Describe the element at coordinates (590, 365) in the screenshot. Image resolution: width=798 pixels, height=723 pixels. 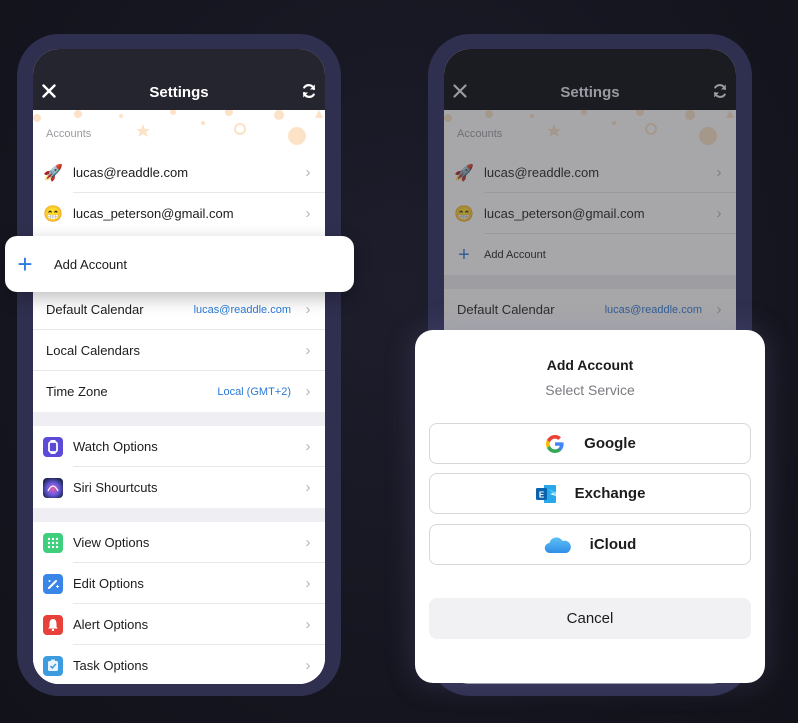
I see `sheet-title: Add Account` at that location.